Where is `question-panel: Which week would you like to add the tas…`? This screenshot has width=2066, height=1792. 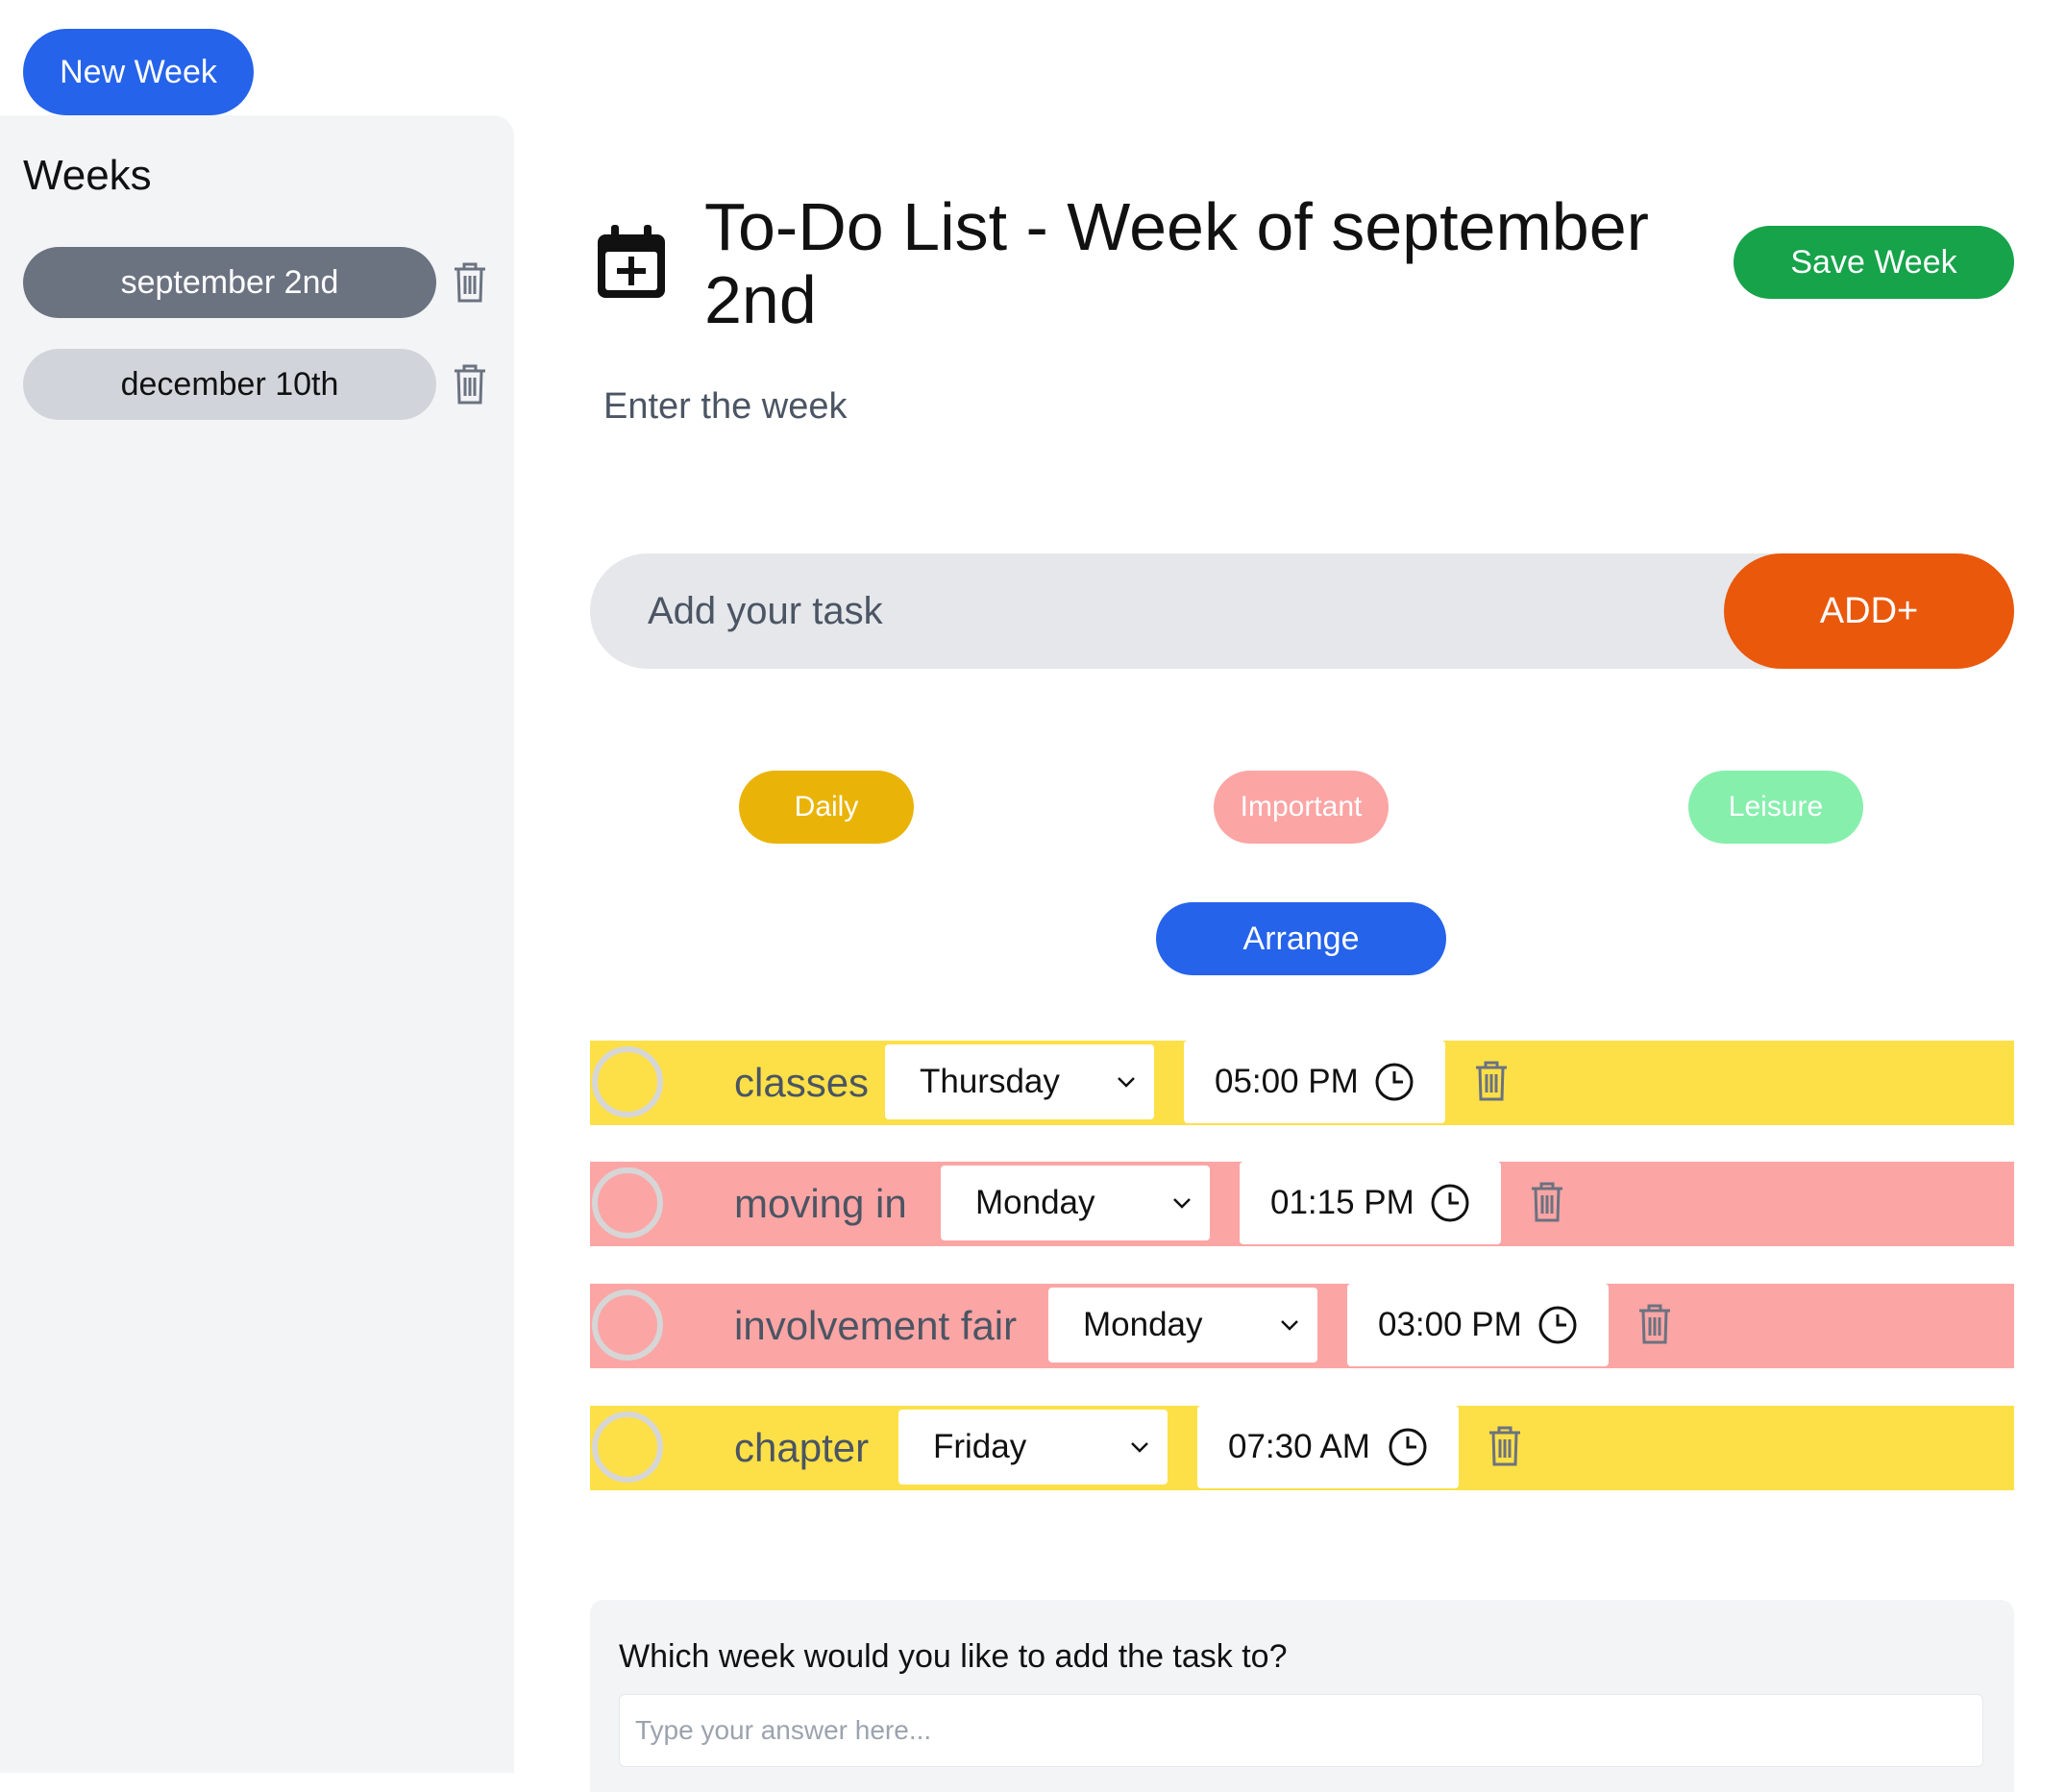 question-panel: Which week would you like to add the tas… is located at coordinates (1302, 1696).